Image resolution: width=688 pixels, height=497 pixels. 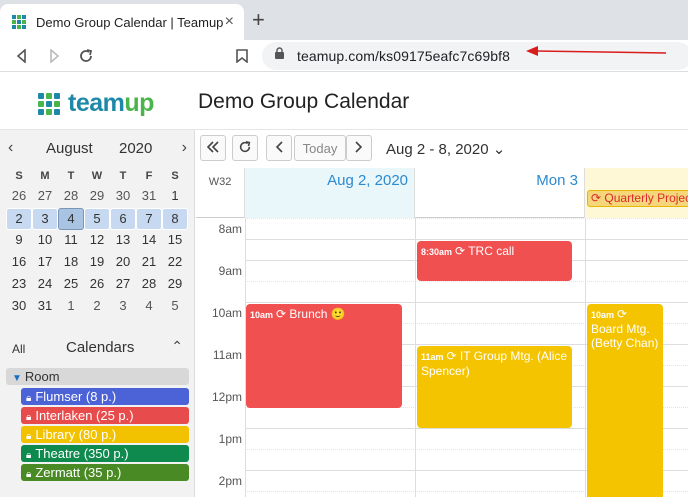 I want to click on mini-next-month-button: ›, so click(x=184, y=148).